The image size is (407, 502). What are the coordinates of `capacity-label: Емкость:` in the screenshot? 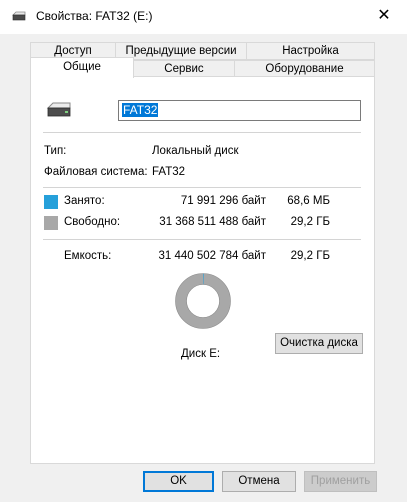 It's located at (88, 256).